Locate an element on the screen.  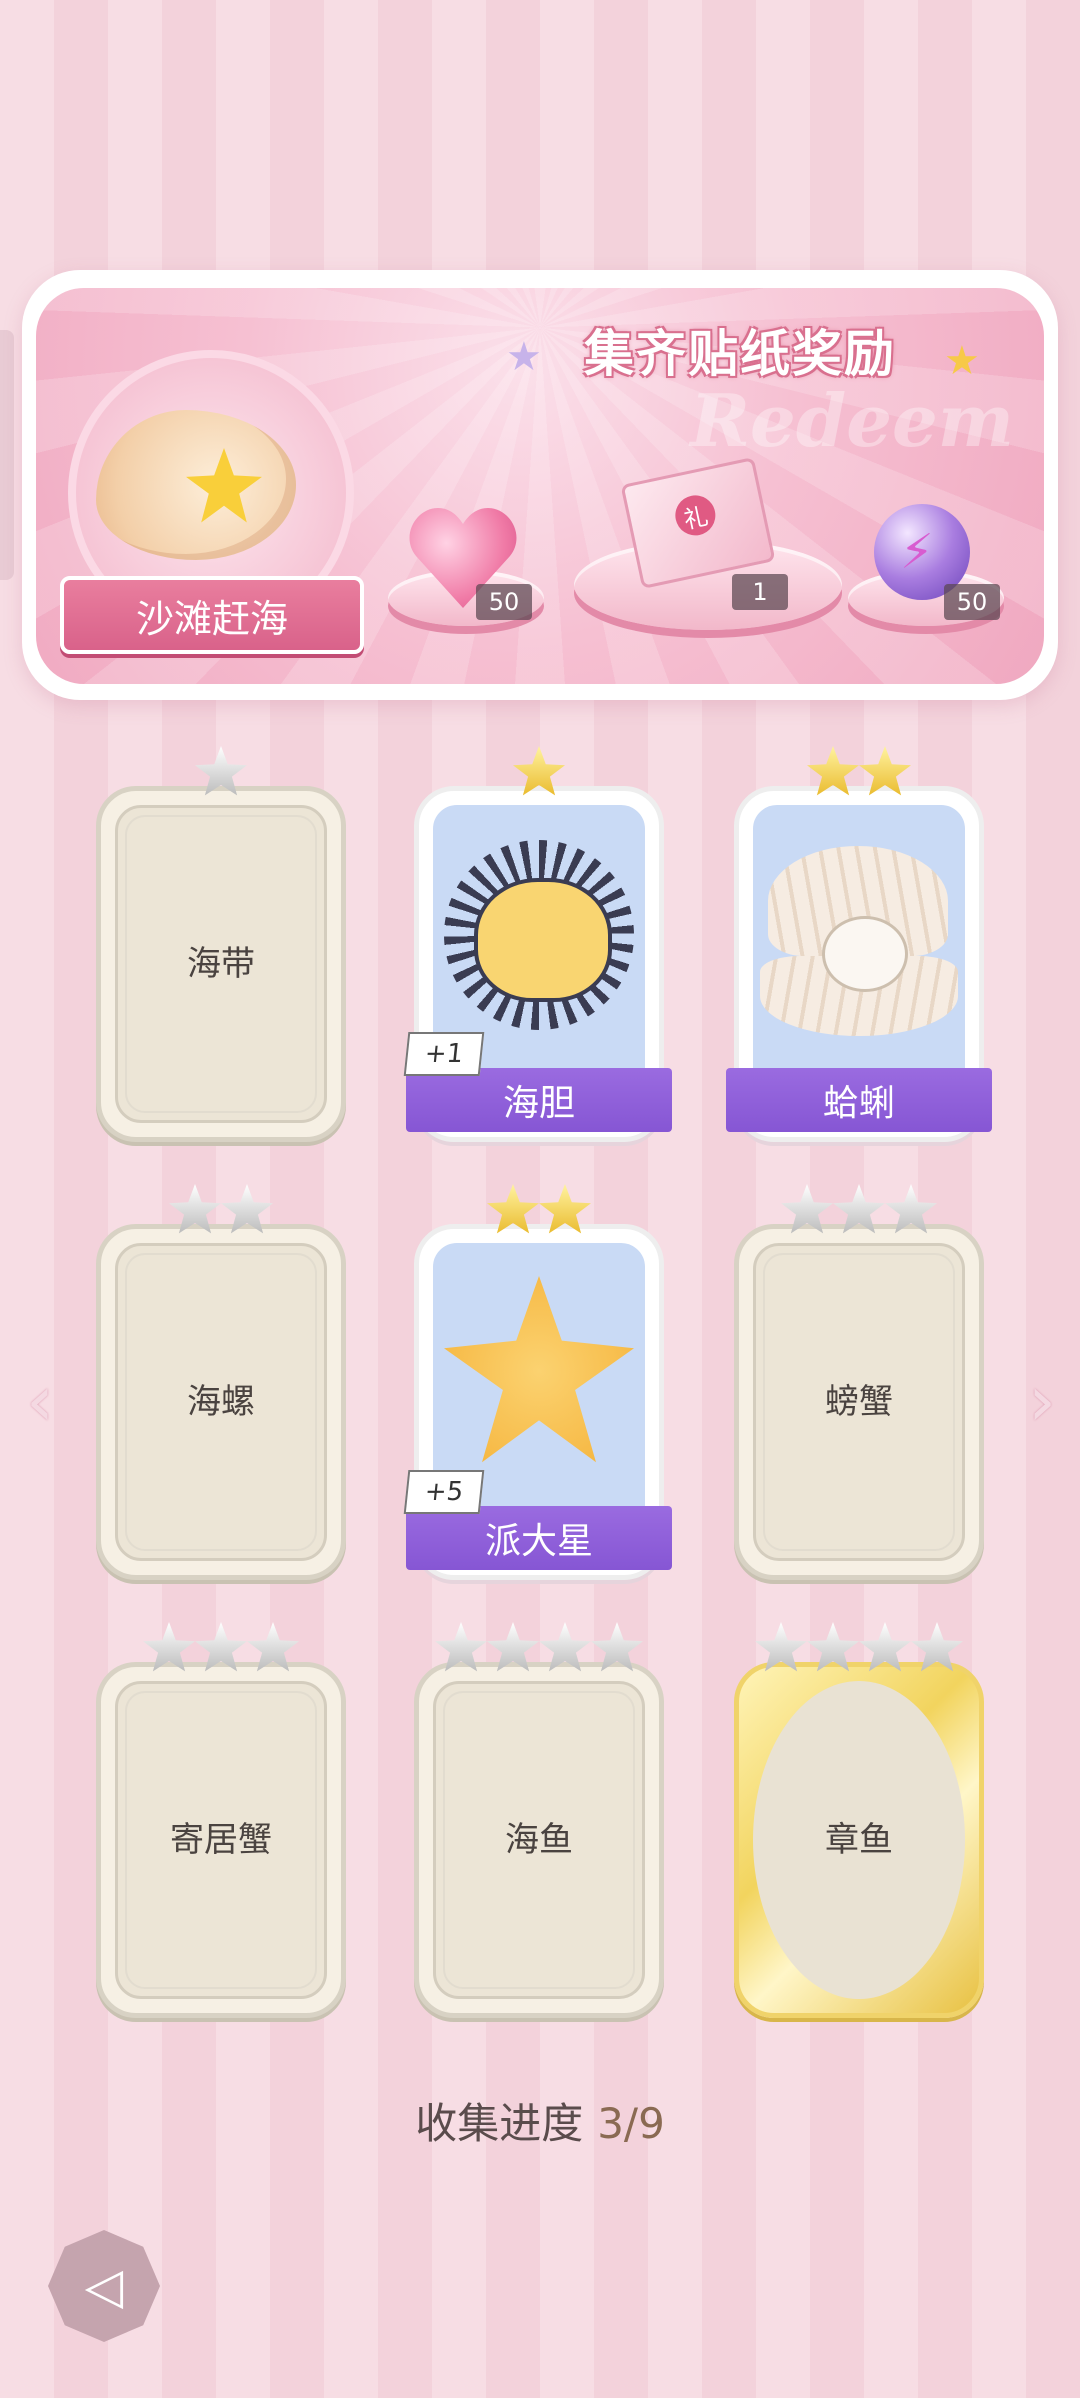
next-page-arrow-icon: › is located at coordinates (1042, 1401).